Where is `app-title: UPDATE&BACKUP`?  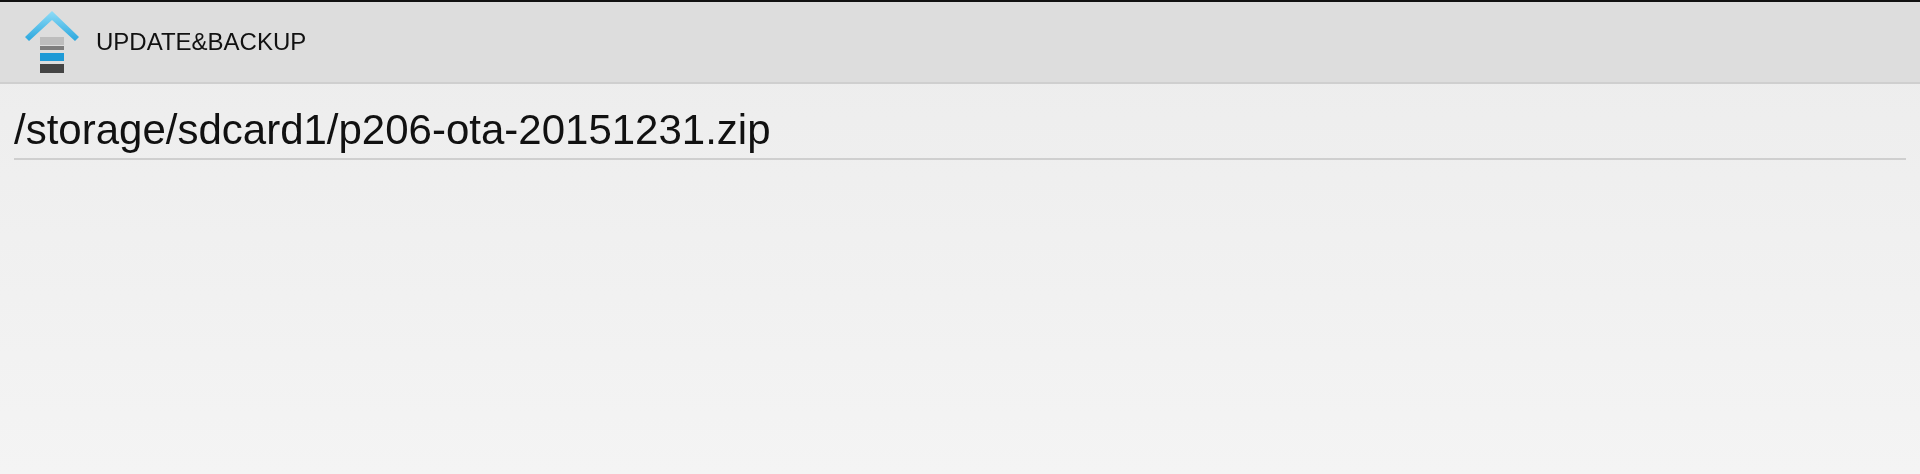
app-title: UPDATE&BACKUP is located at coordinates (201, 42).